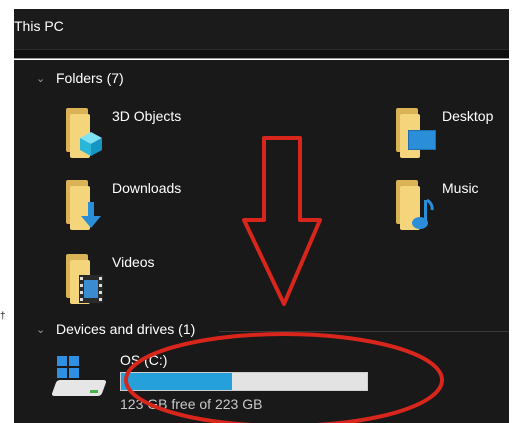 The height and width of the screenshot is (423, 513). What do you see at coordinates (284, 377) in the screenshot?
I see `red-ellipse-annotation` at bounding box center [284, 377].